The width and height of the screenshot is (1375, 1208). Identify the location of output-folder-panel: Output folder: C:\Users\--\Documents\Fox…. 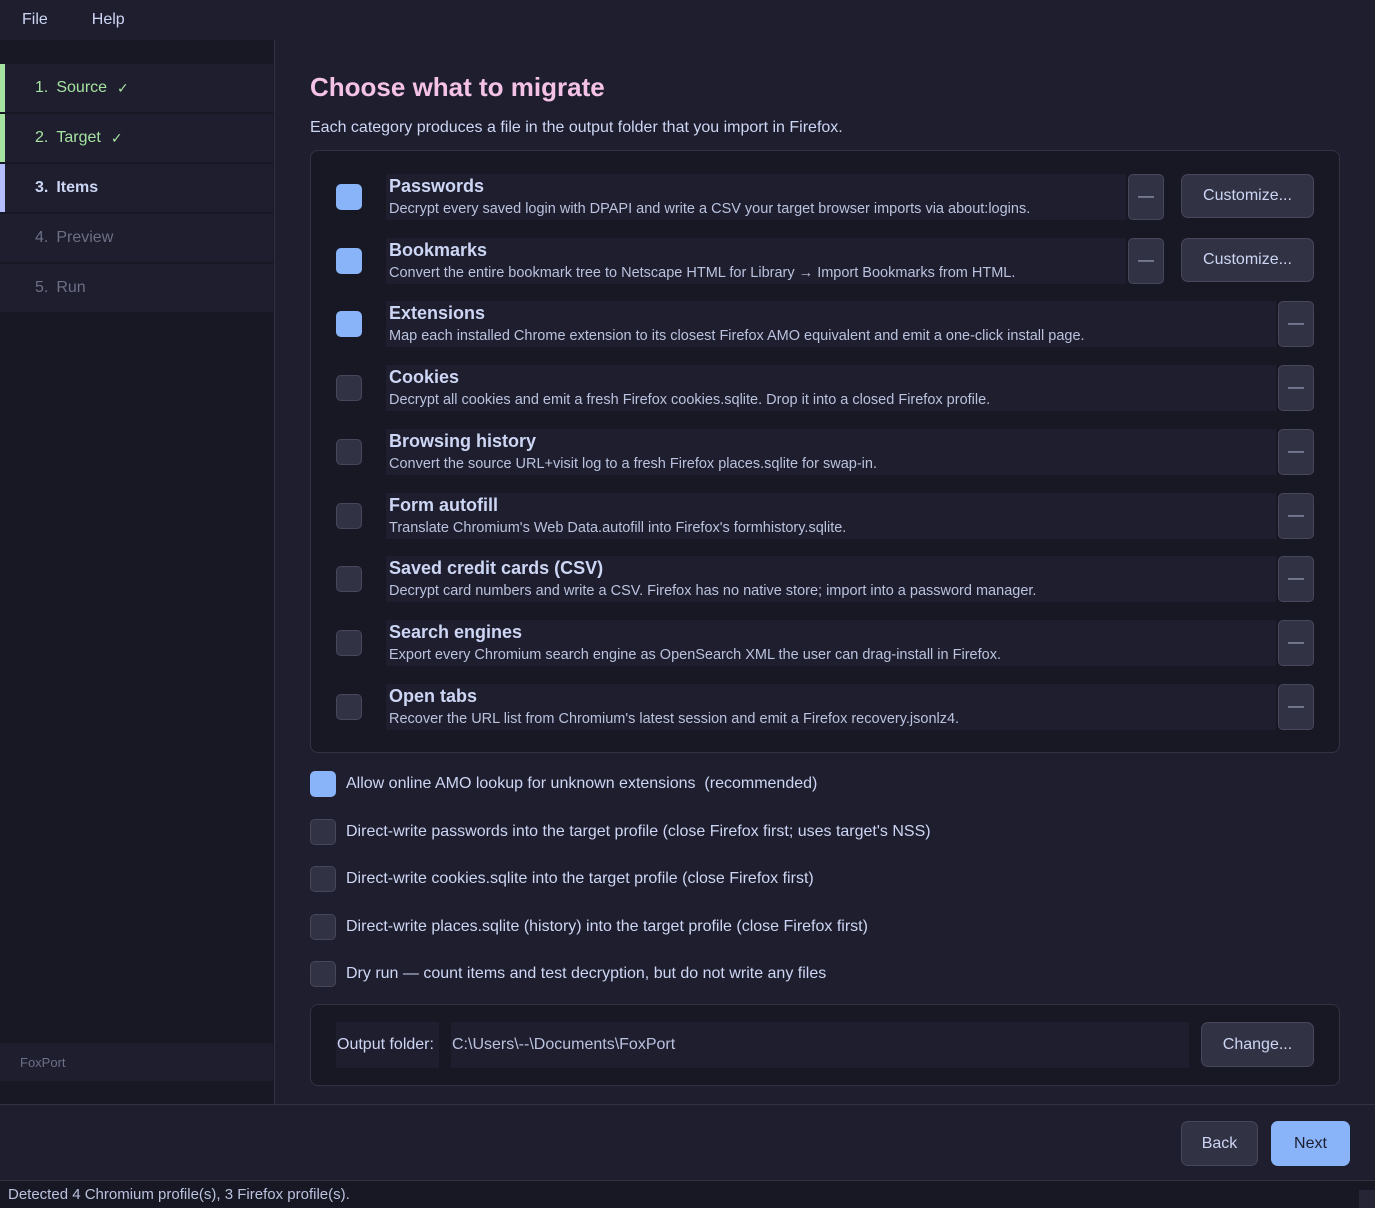
(825, 1045).